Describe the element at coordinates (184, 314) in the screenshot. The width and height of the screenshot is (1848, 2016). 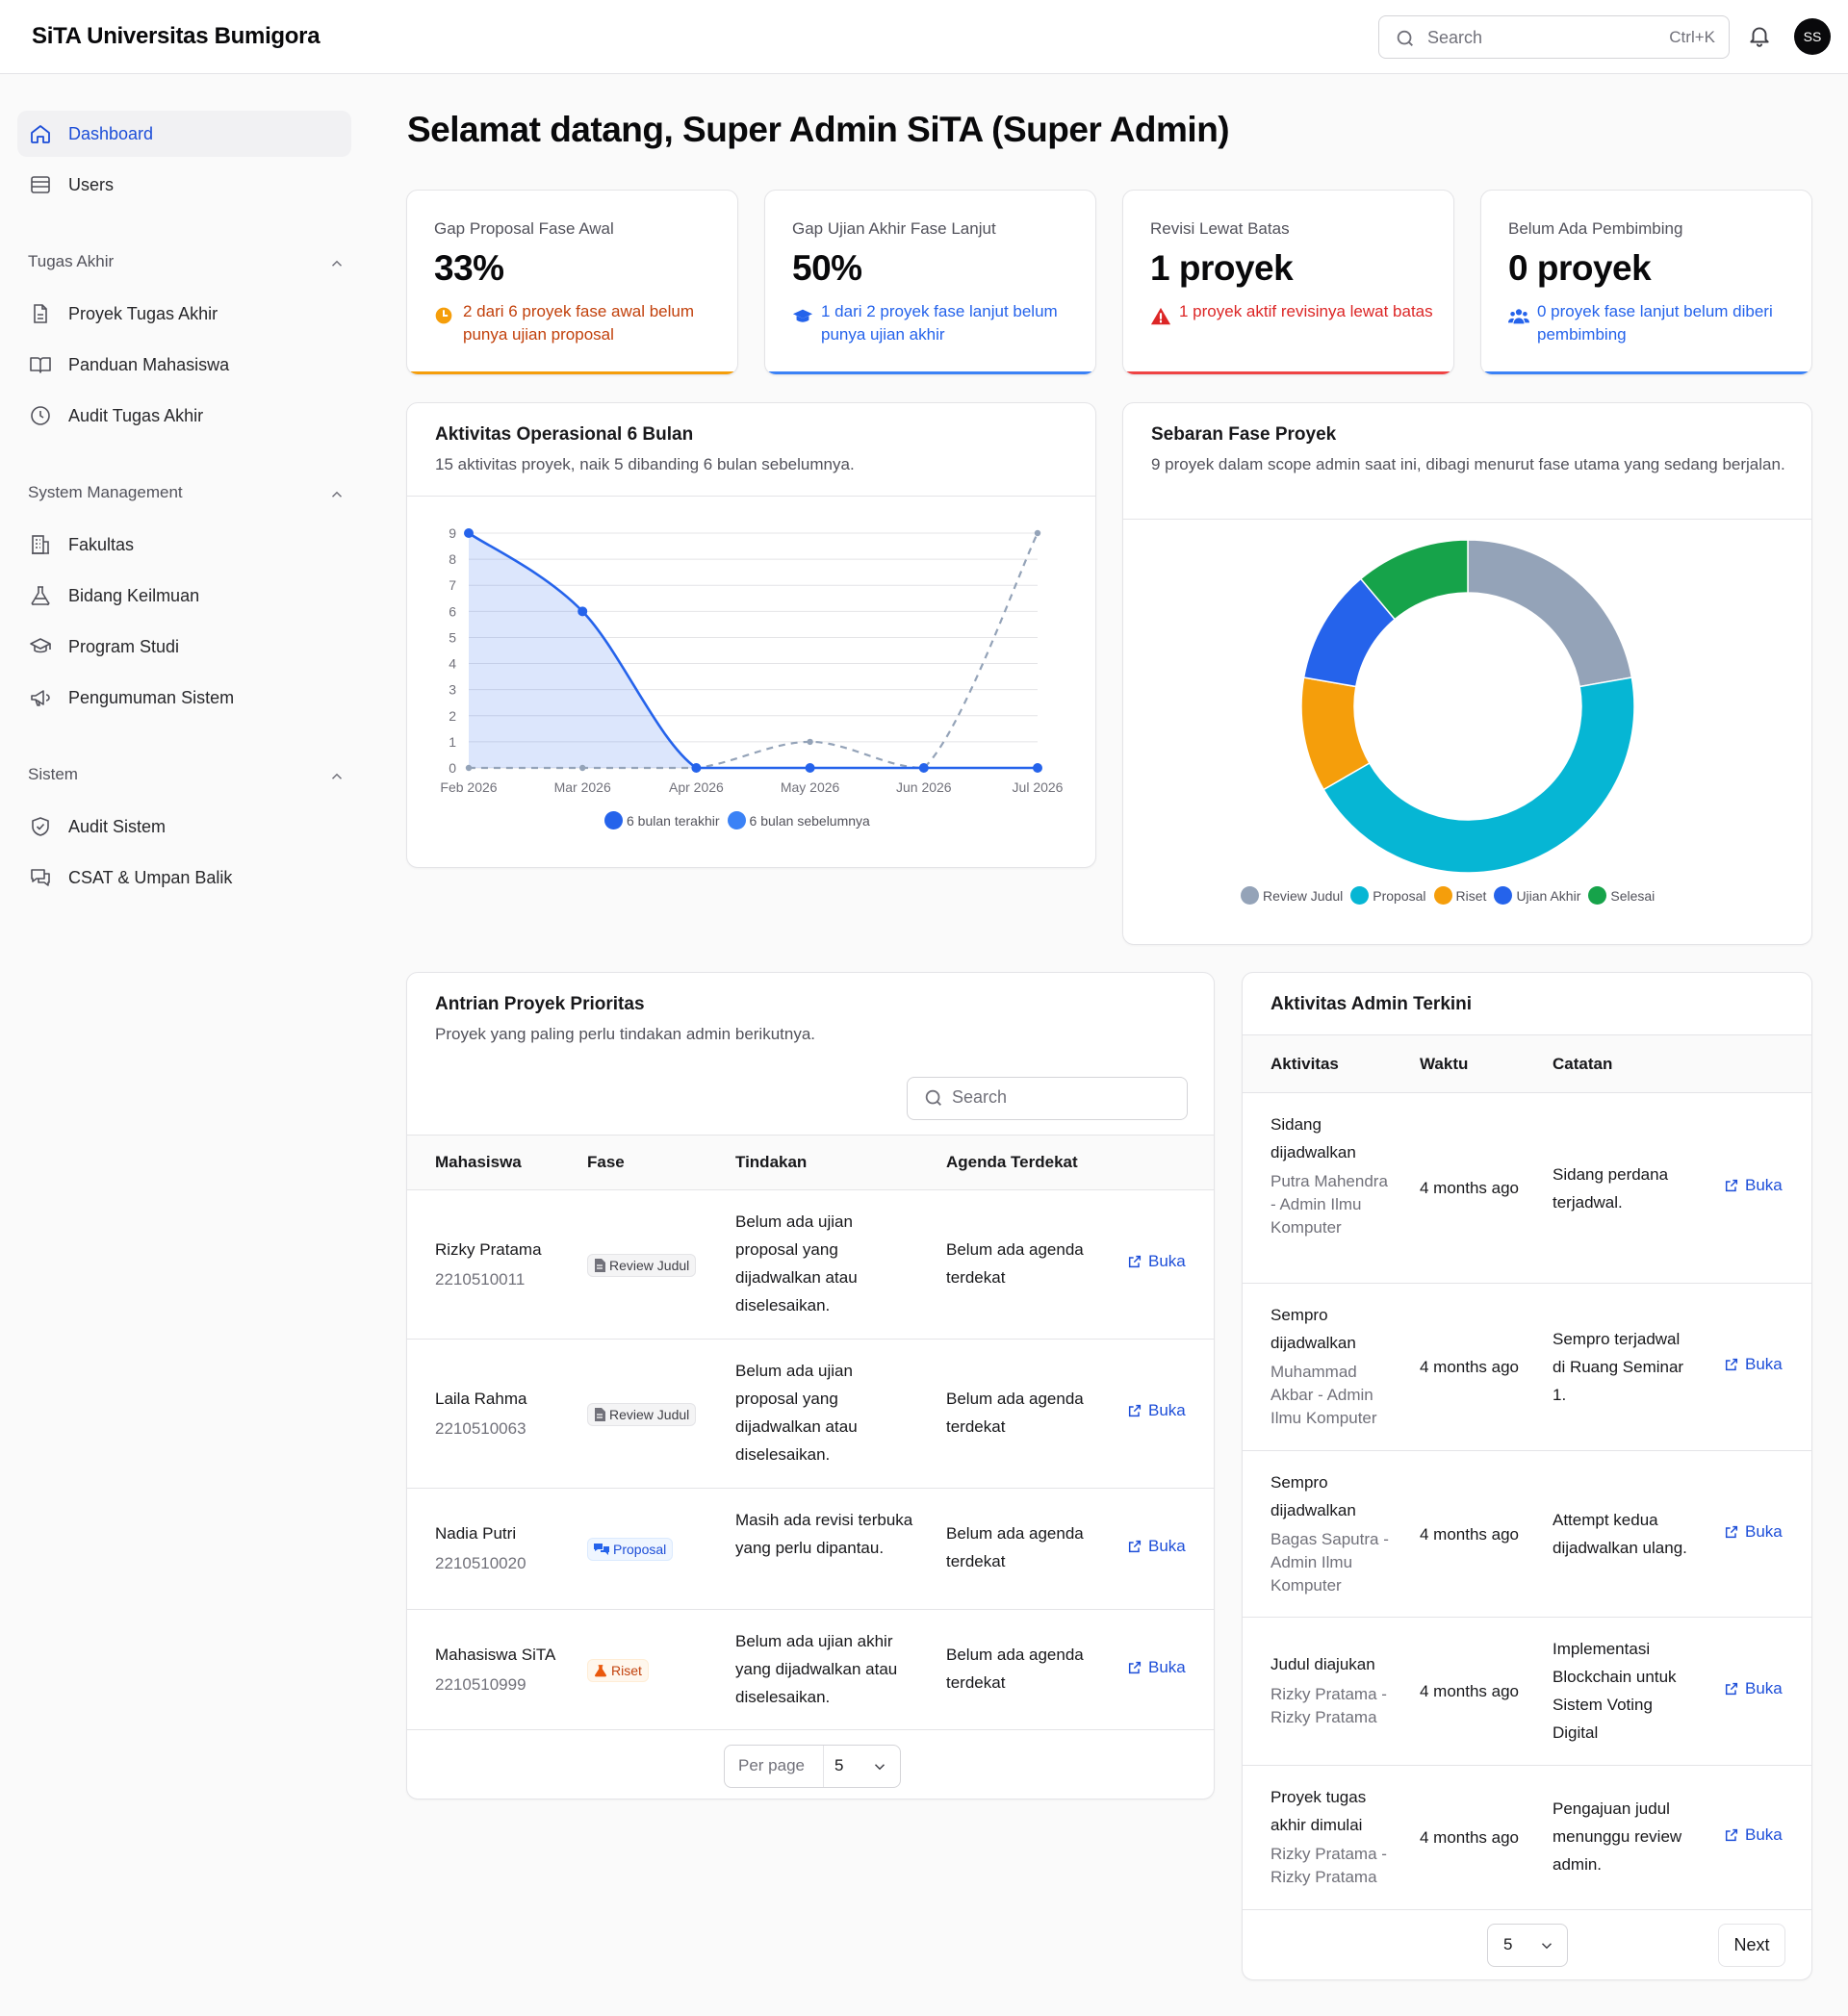
I see `sidebar-item-proyek-tugas-akhir: Proyek Tugas Akhir` at that location.